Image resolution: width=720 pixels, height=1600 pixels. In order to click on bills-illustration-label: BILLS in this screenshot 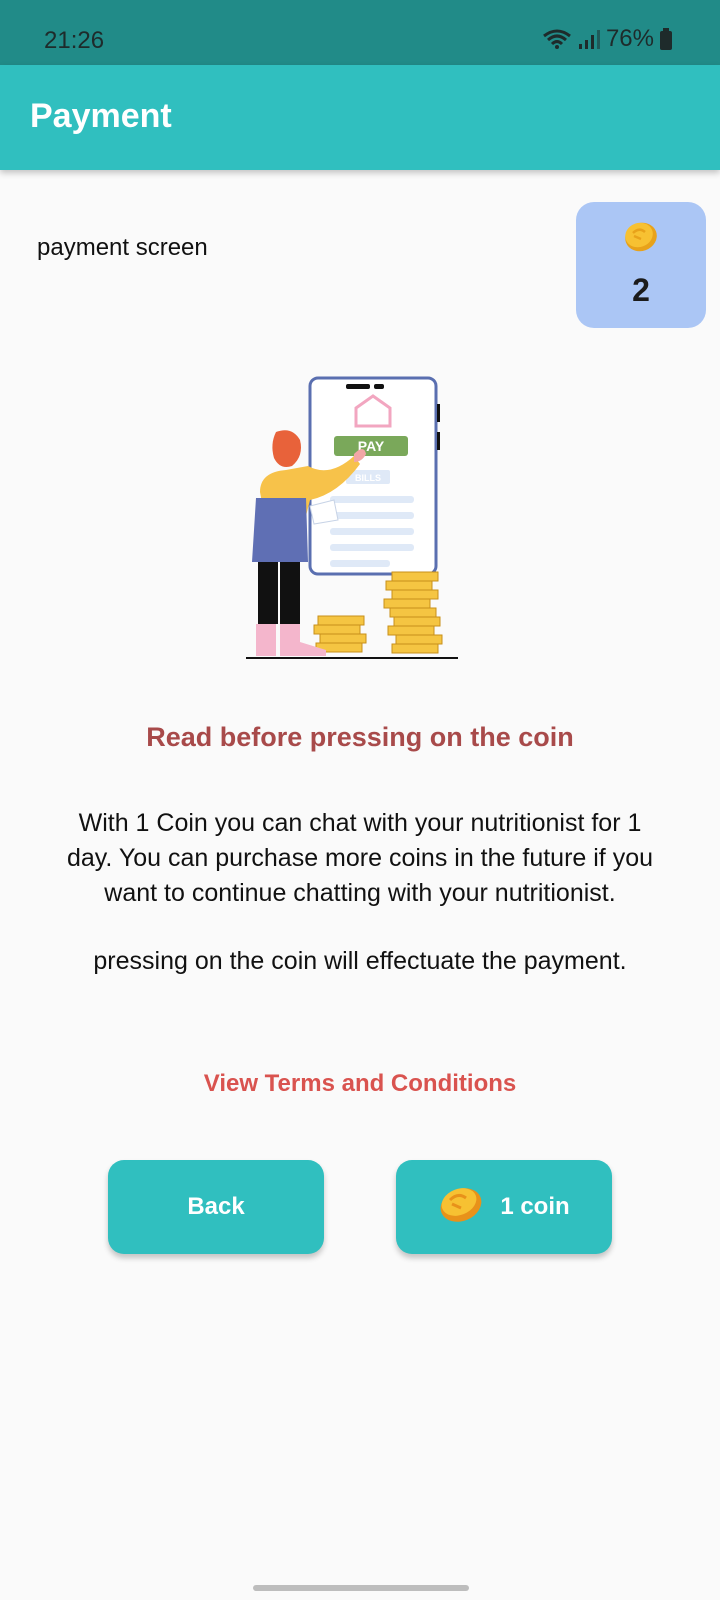, I will do `click(368, 478)`.